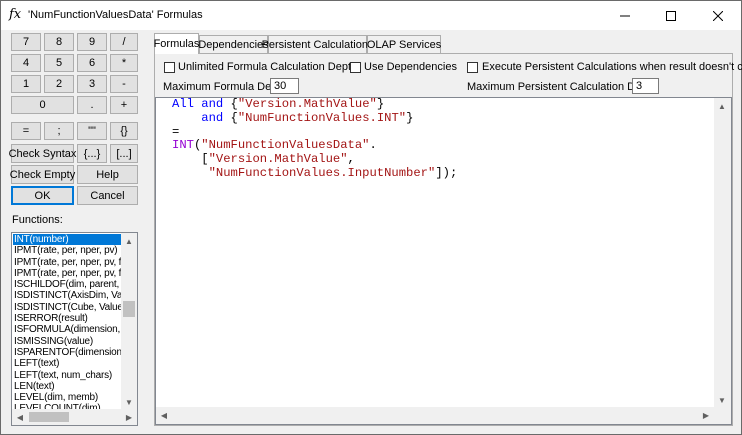 The height and width of the screenshot is (435, 742). I want to click on tab-formulas: Formulas, so click(176, 43).